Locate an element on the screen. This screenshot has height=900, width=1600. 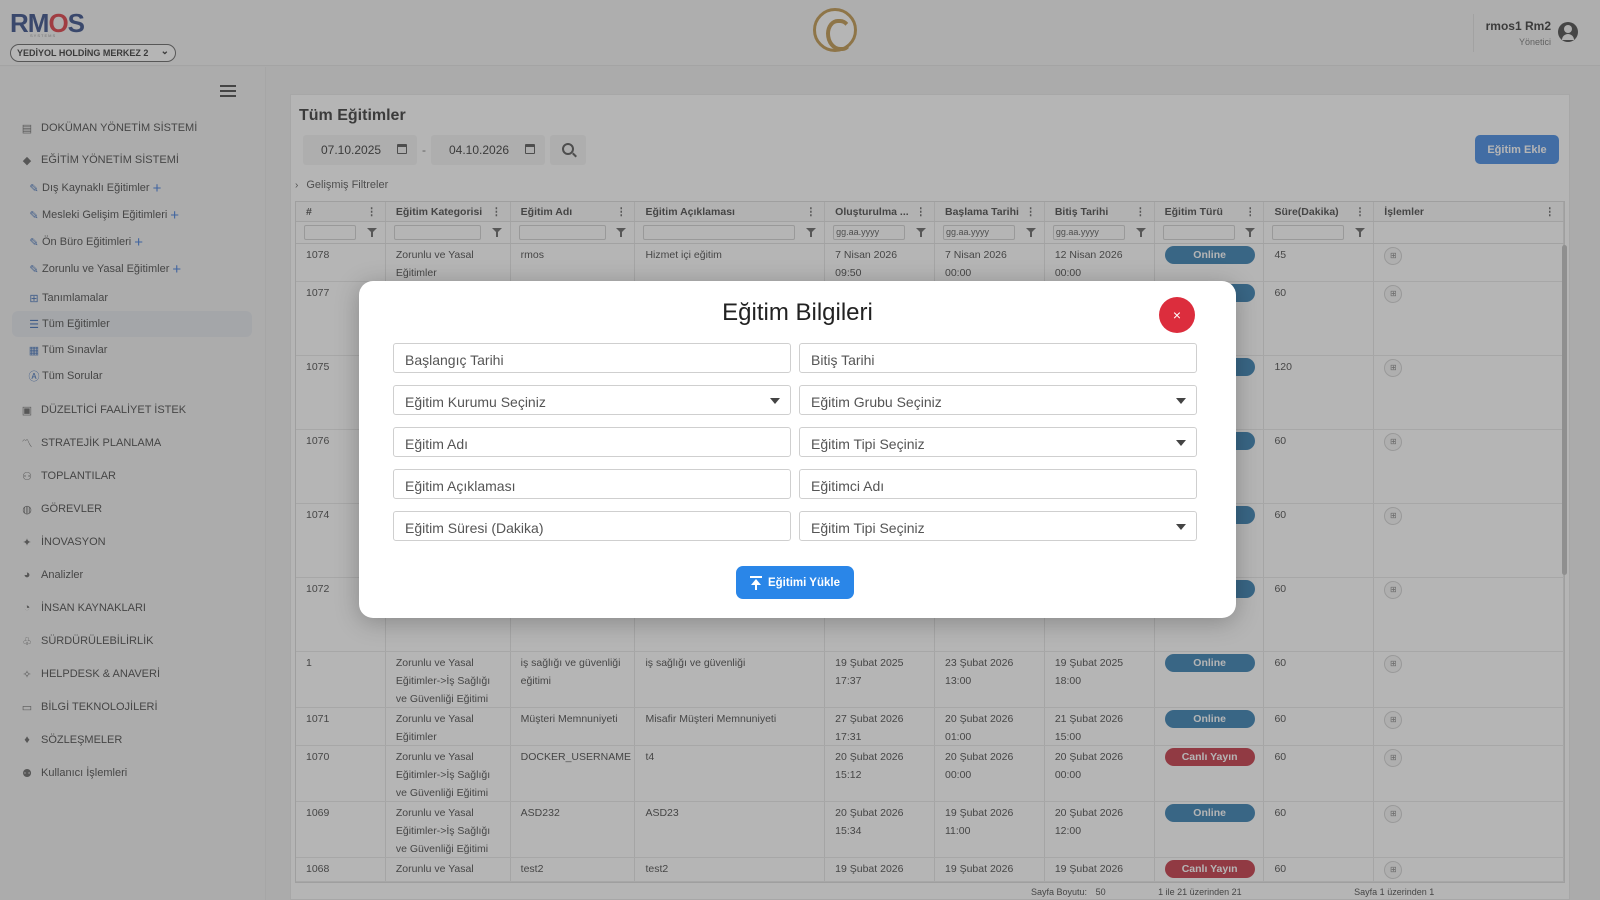
upload-training-button: Eğitimi Yükle is located at coordinates (795, 582).